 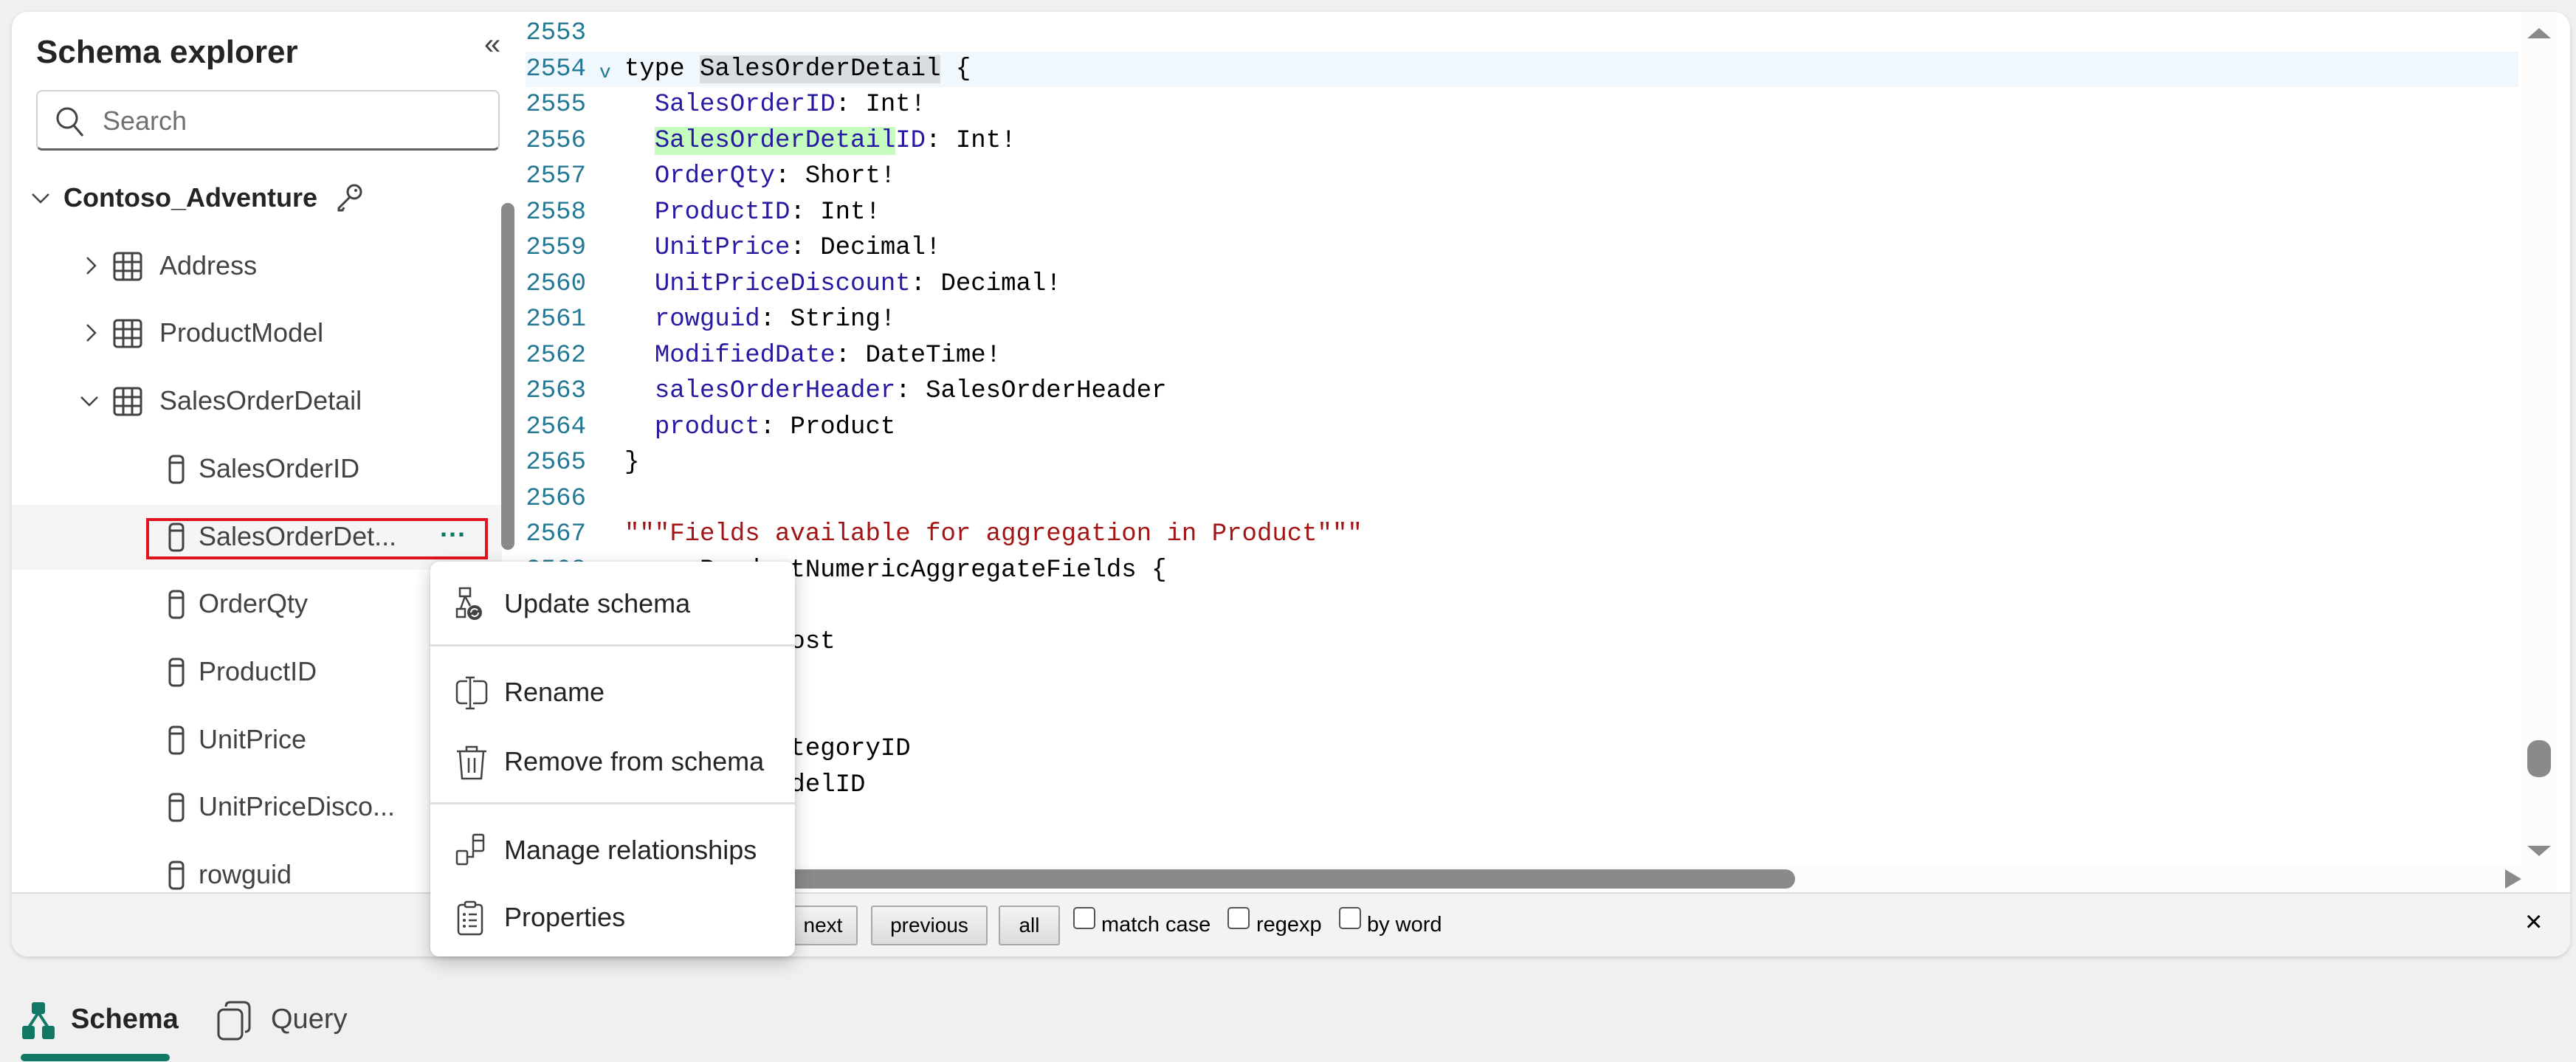 I want to click on schema-icon, so click(x=38, y=1020).